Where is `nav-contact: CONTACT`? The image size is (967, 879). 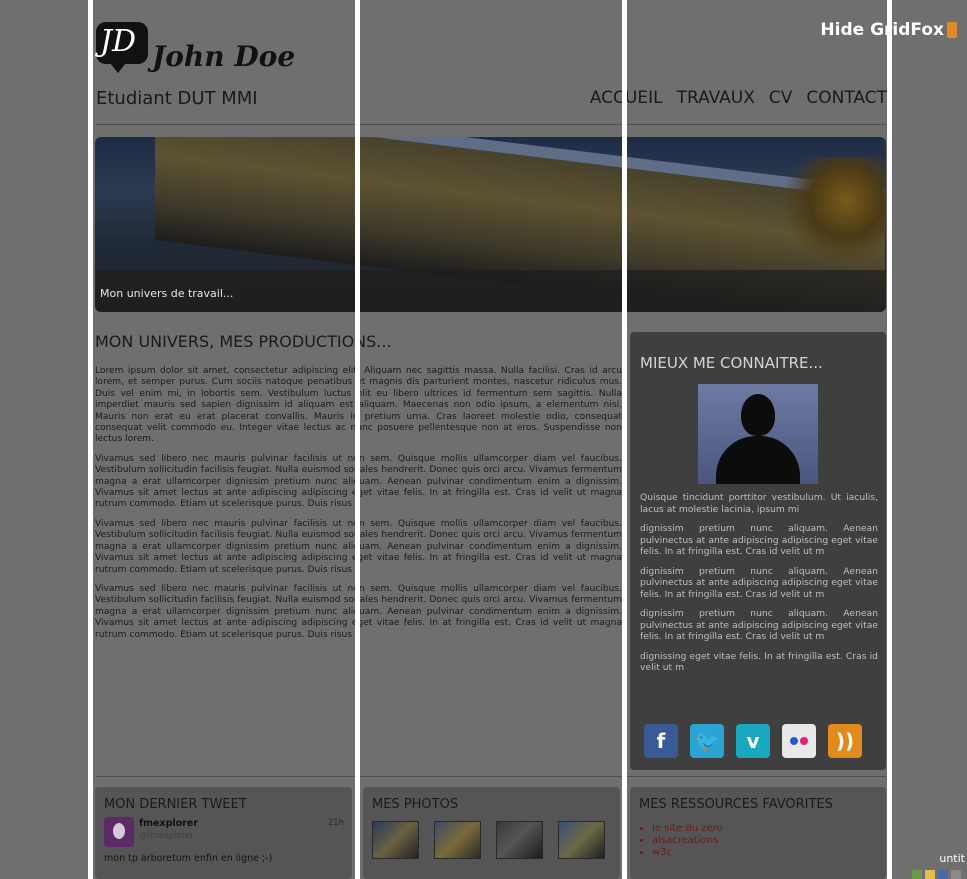
nav-contact: CONTACT is located at coordinates (846, 98).